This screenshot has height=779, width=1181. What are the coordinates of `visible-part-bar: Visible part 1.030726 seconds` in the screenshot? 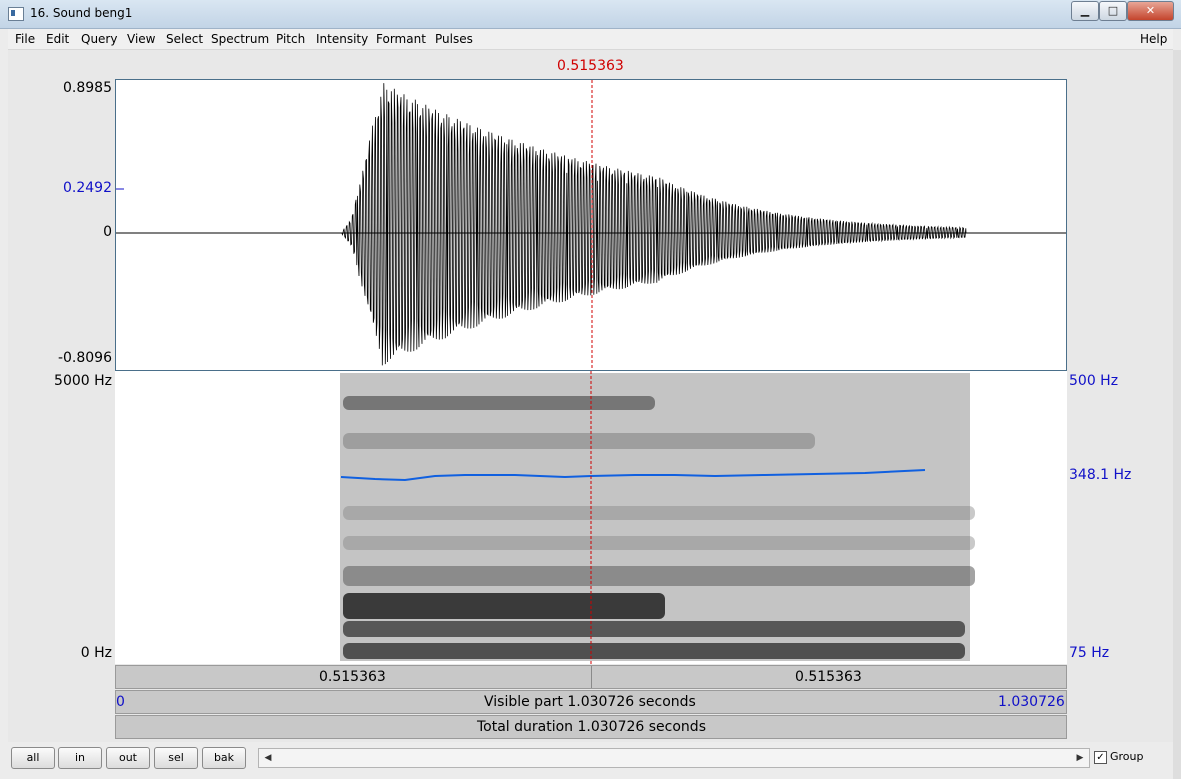 It's located at (591, 702).